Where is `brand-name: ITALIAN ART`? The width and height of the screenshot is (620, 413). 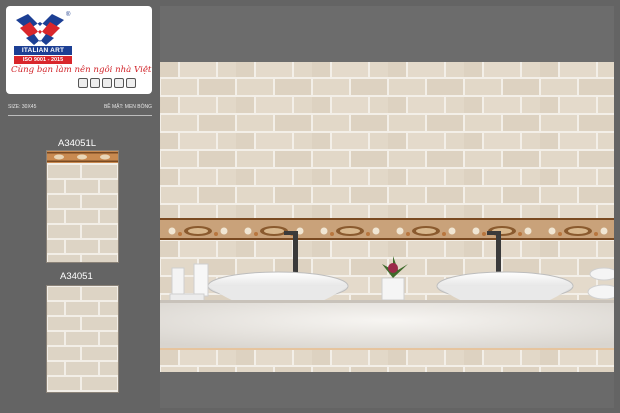
brand-name: ITALIAN ART is located at coordinates (43, 50).